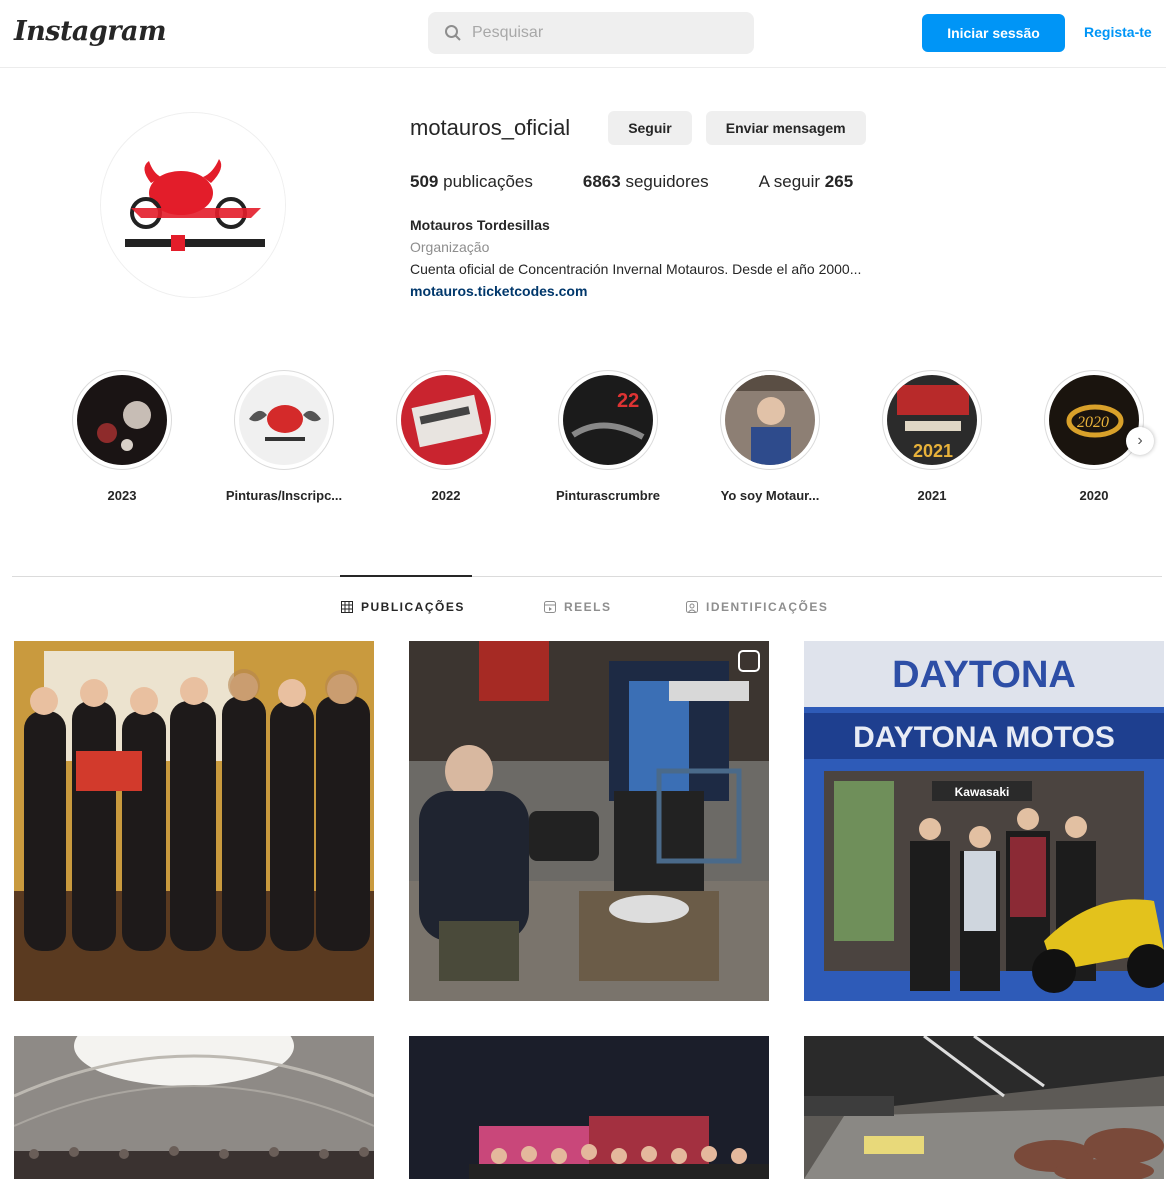  Describe the element at coordinates (984, 821) in the screenshot. I see `post-thumbnail: DAYTONA DAYTONA MOTOS Kawasaki` at that location.